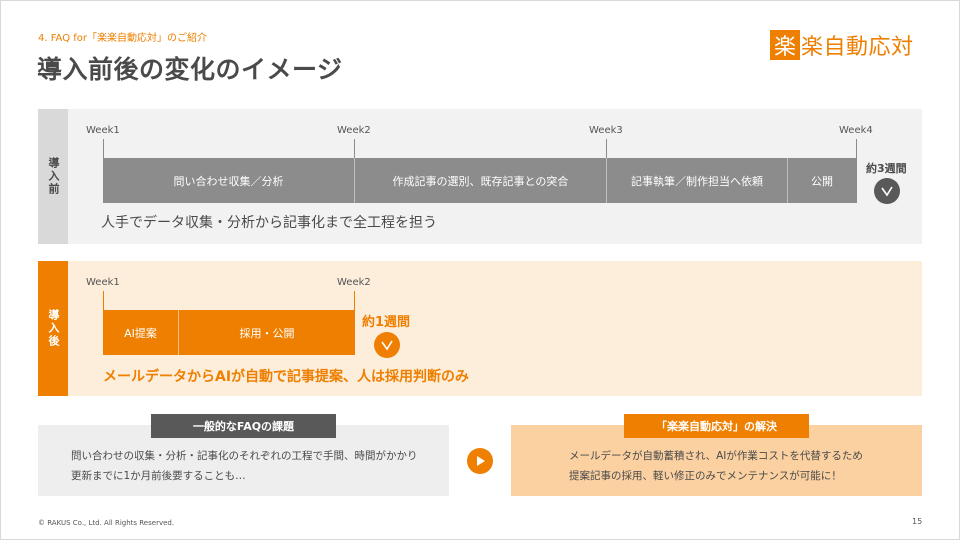 The height and width of the screenshot is (540, 960). Describe the element at coordinates (269, 223) in the screenshot. I see `before-summary: 人手でデータ収集・分析から記事化まで全工程を担う` at that location.